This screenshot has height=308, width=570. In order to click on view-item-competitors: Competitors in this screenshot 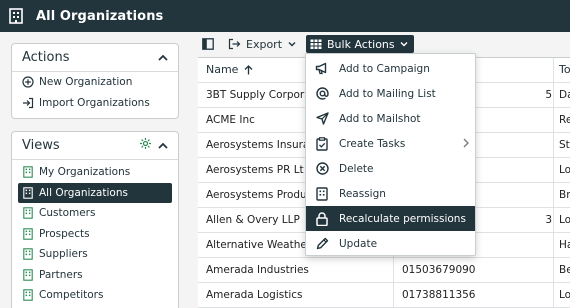, I will do `click(95, 295)`.